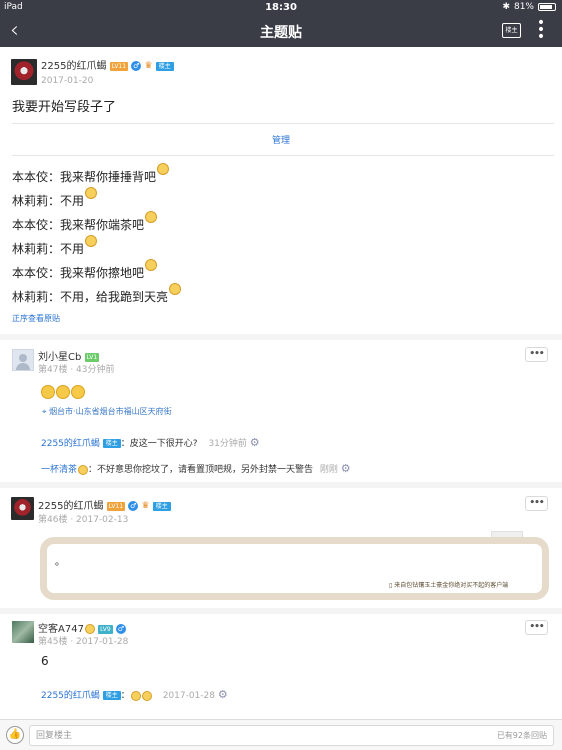 The width and height of the screenshot is (562, 750). I want to click on main-post-author: 2255的红爪蝎, so click(73, 66).